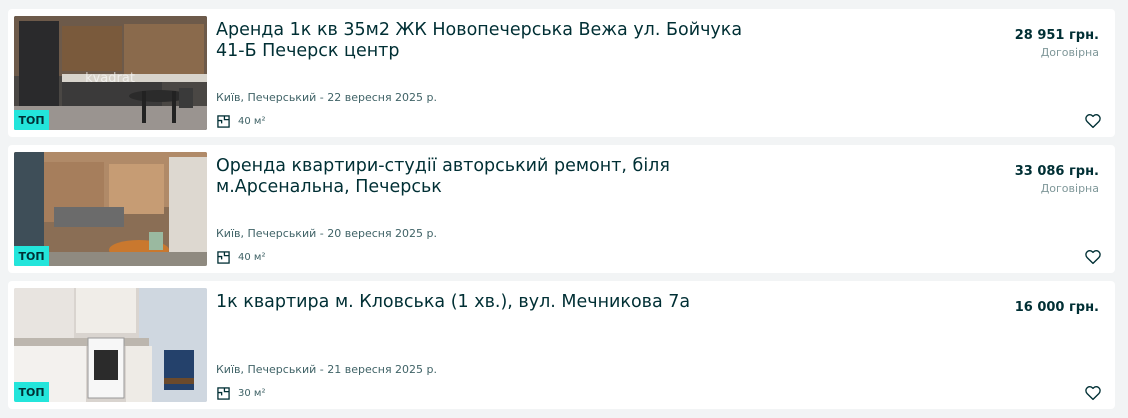 The height and width of the screenshot is (418, 1128). What do you see at coordinates (1056, 35) in the screenshot?
I see `listing-price: 28 951 грн.` at bounding box center [1056, 35].